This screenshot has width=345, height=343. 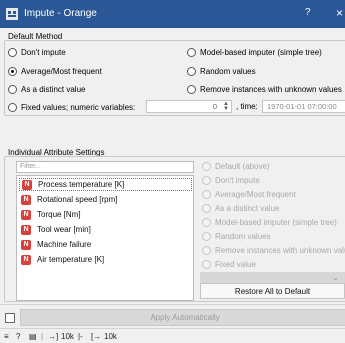 I want to click on help-icon: ?, so click(x=18, y=336).